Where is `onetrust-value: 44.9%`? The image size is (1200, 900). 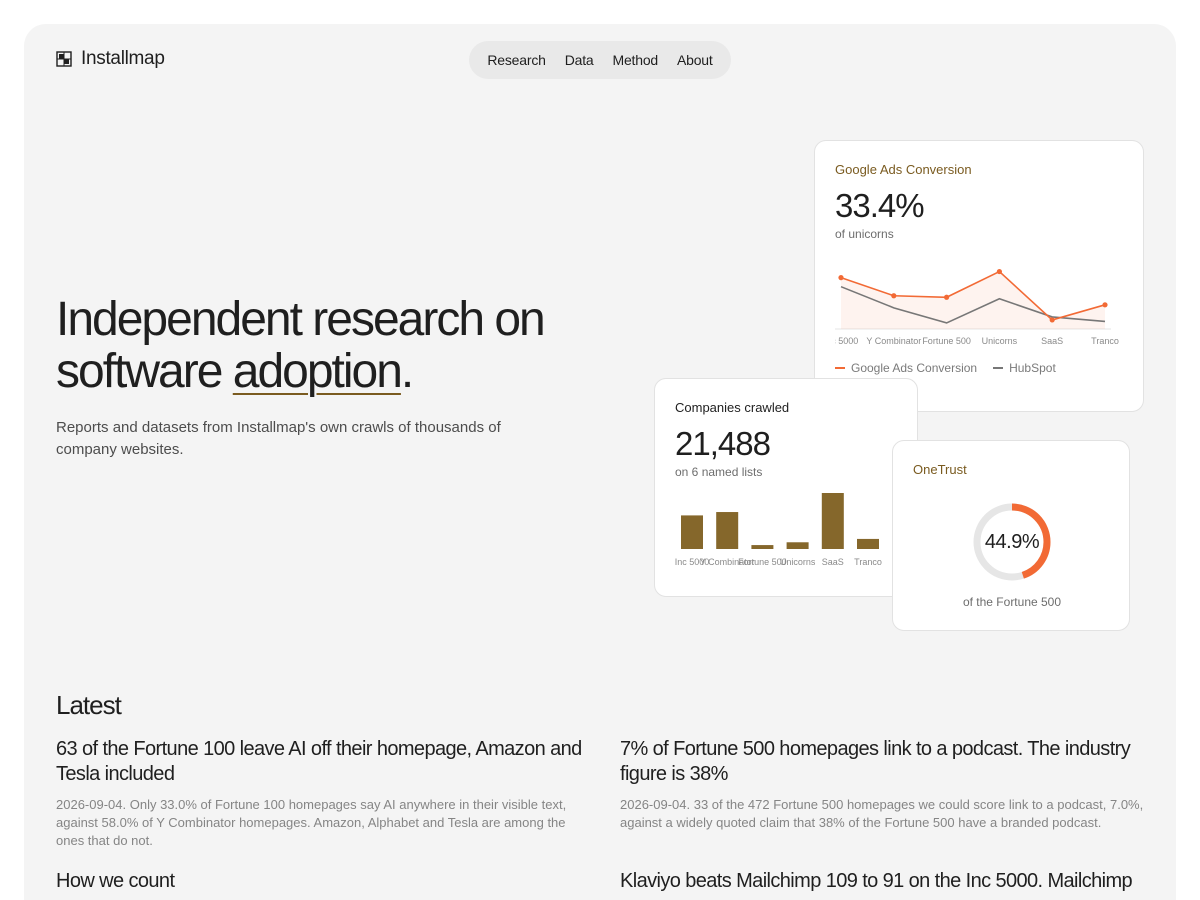 onetrust-value: 44.9% is located at coordinates (1012, 541).